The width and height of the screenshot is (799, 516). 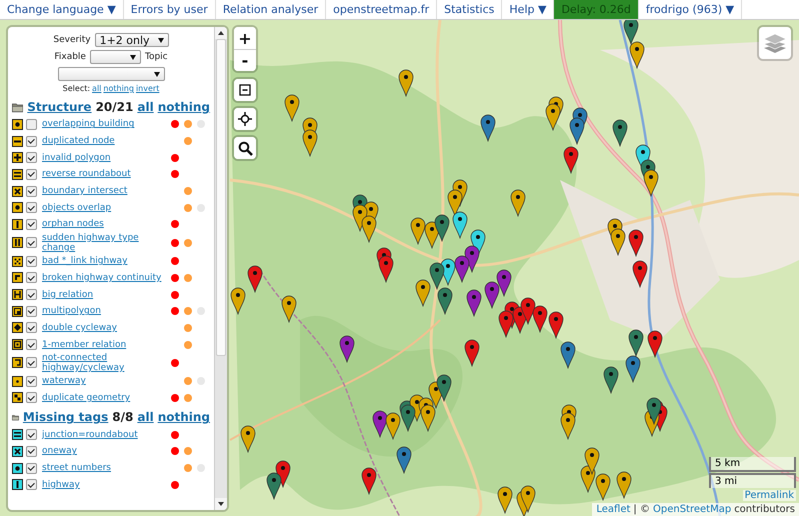 What do you see at coordinates (596, 9) in the screenshot?
I see `delay-status: Delay: 0.26d` at bounding box center [596, 9].